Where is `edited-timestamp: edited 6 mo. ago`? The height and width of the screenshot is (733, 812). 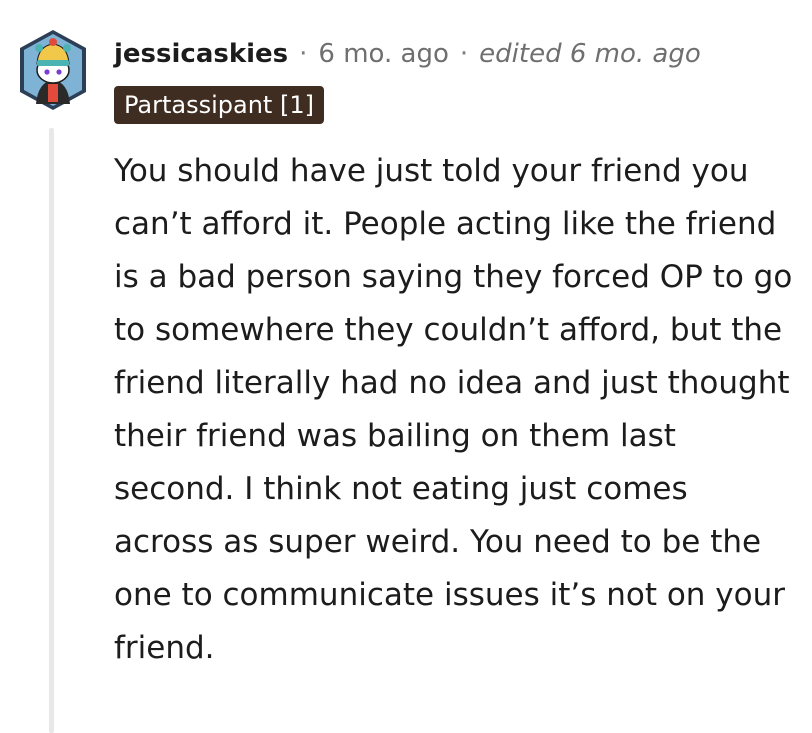 edited-timestamp: edited 6 mo. ago is located at coordinates (590, 54).